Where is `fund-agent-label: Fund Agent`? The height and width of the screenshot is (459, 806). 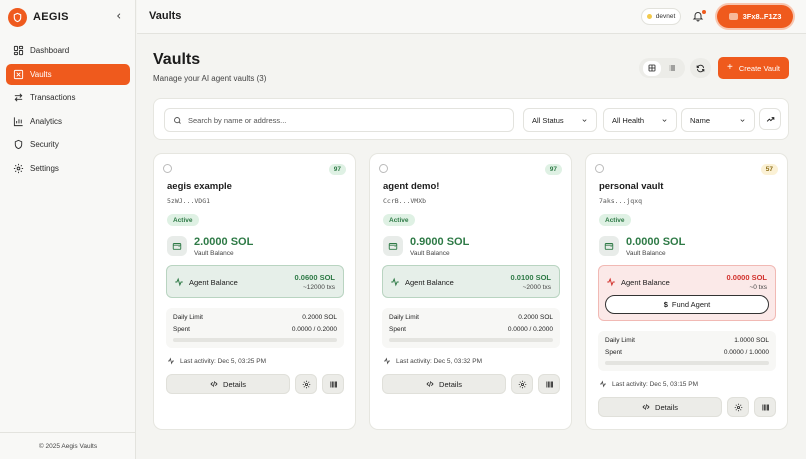
fund-agent-label: Fund Agent is located at coordinates (691, 304).